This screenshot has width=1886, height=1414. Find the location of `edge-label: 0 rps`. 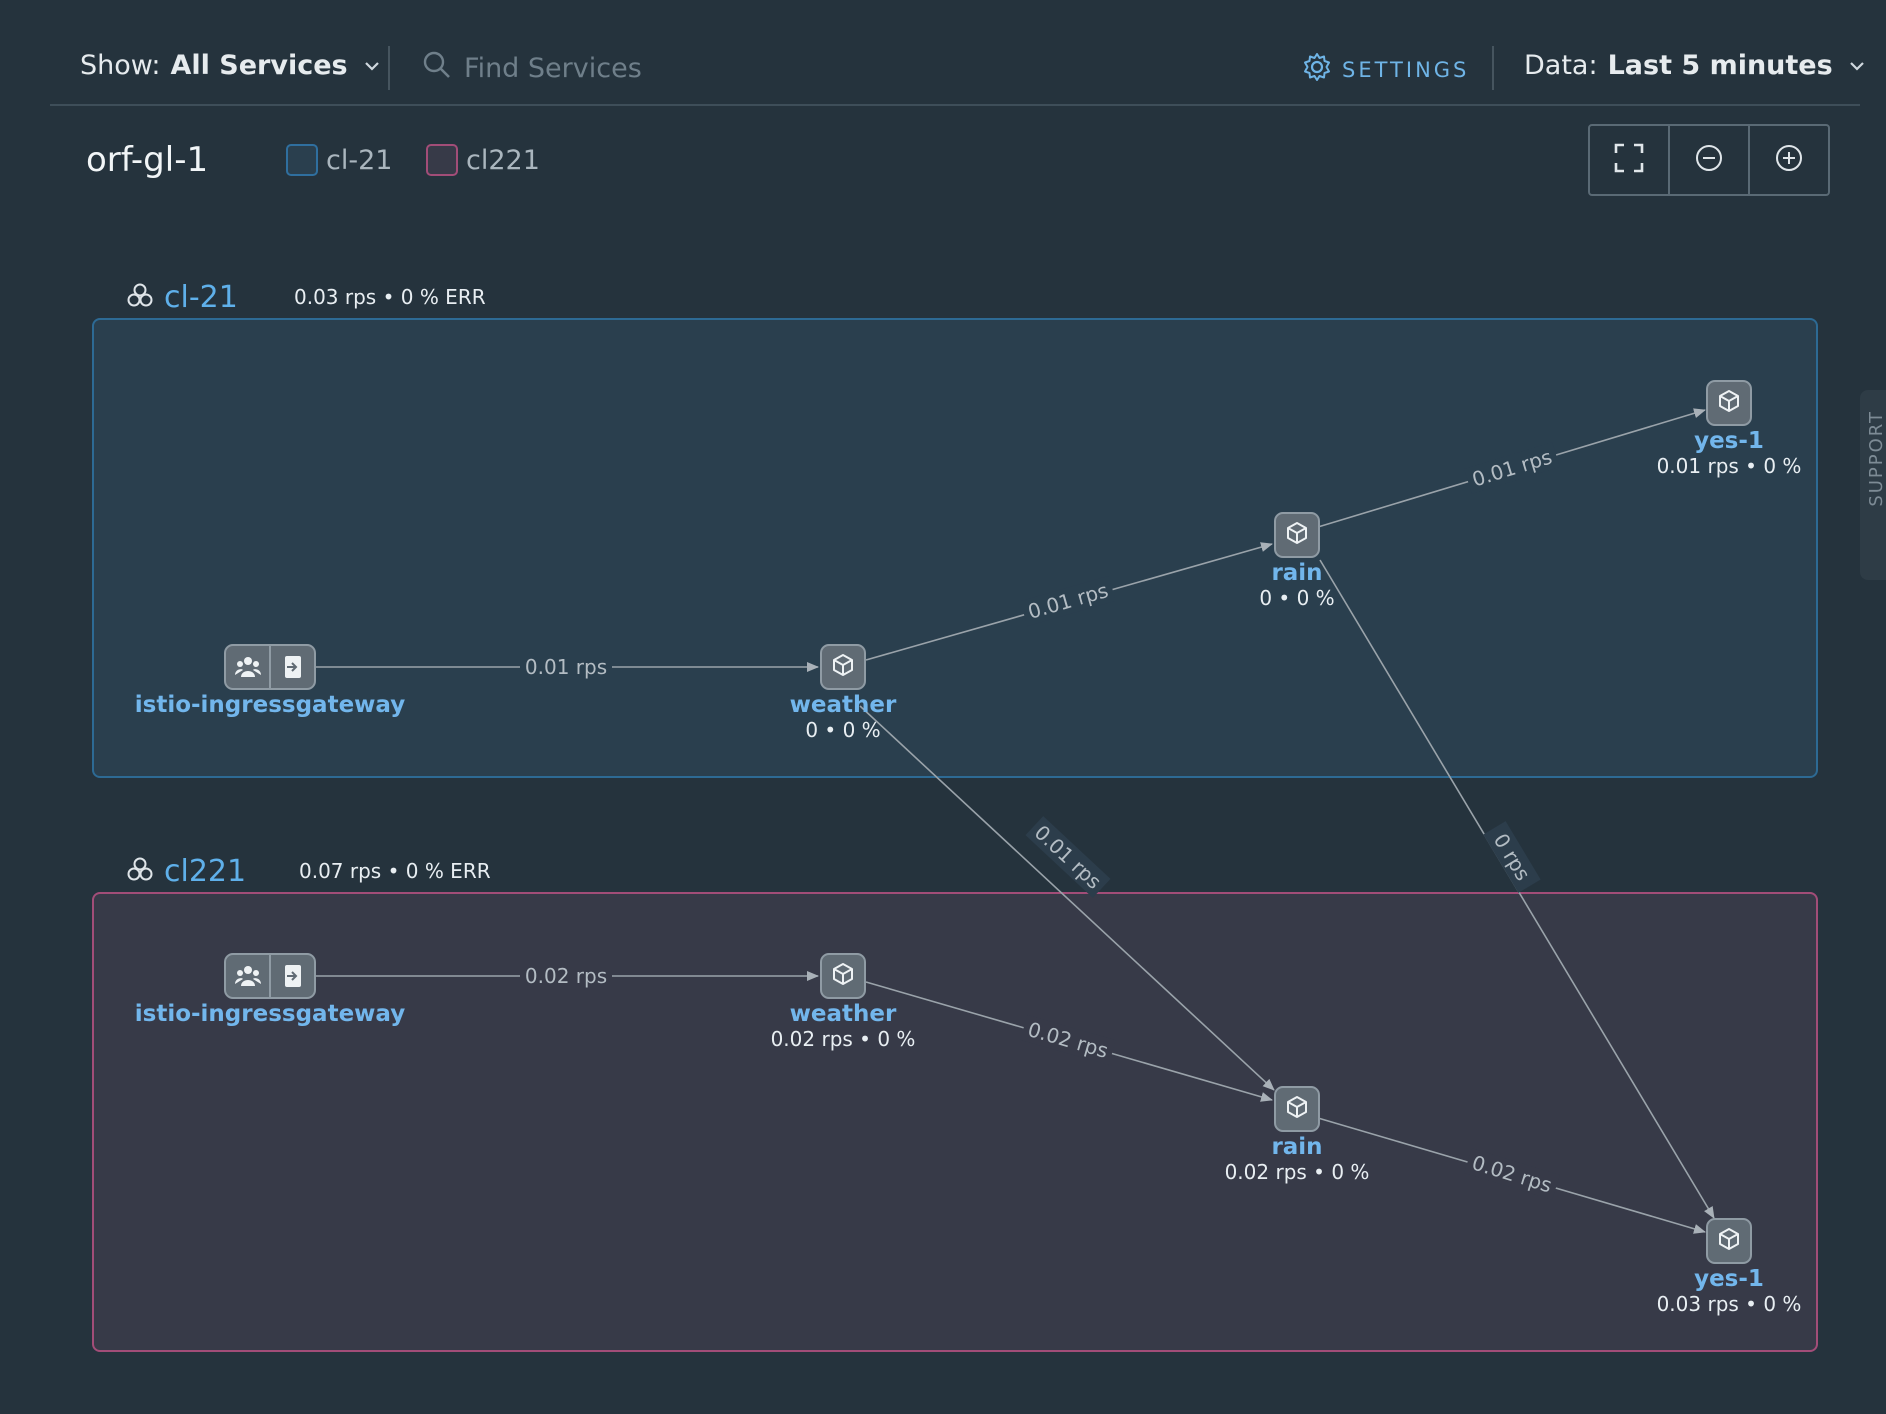

edge-label: 0 rps is located at coordinates (1512, 857).